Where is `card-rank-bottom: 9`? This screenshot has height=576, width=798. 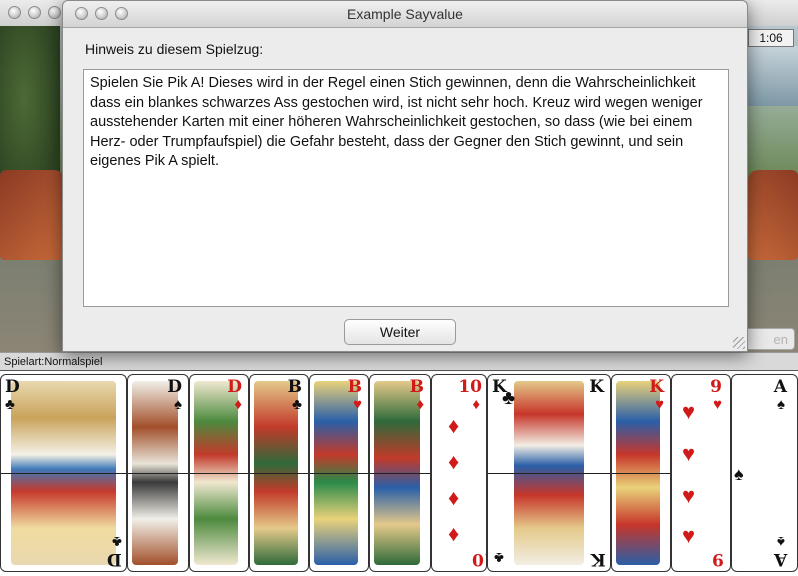 card-rank-bottom: 9 is located at coordinates (718, 559).